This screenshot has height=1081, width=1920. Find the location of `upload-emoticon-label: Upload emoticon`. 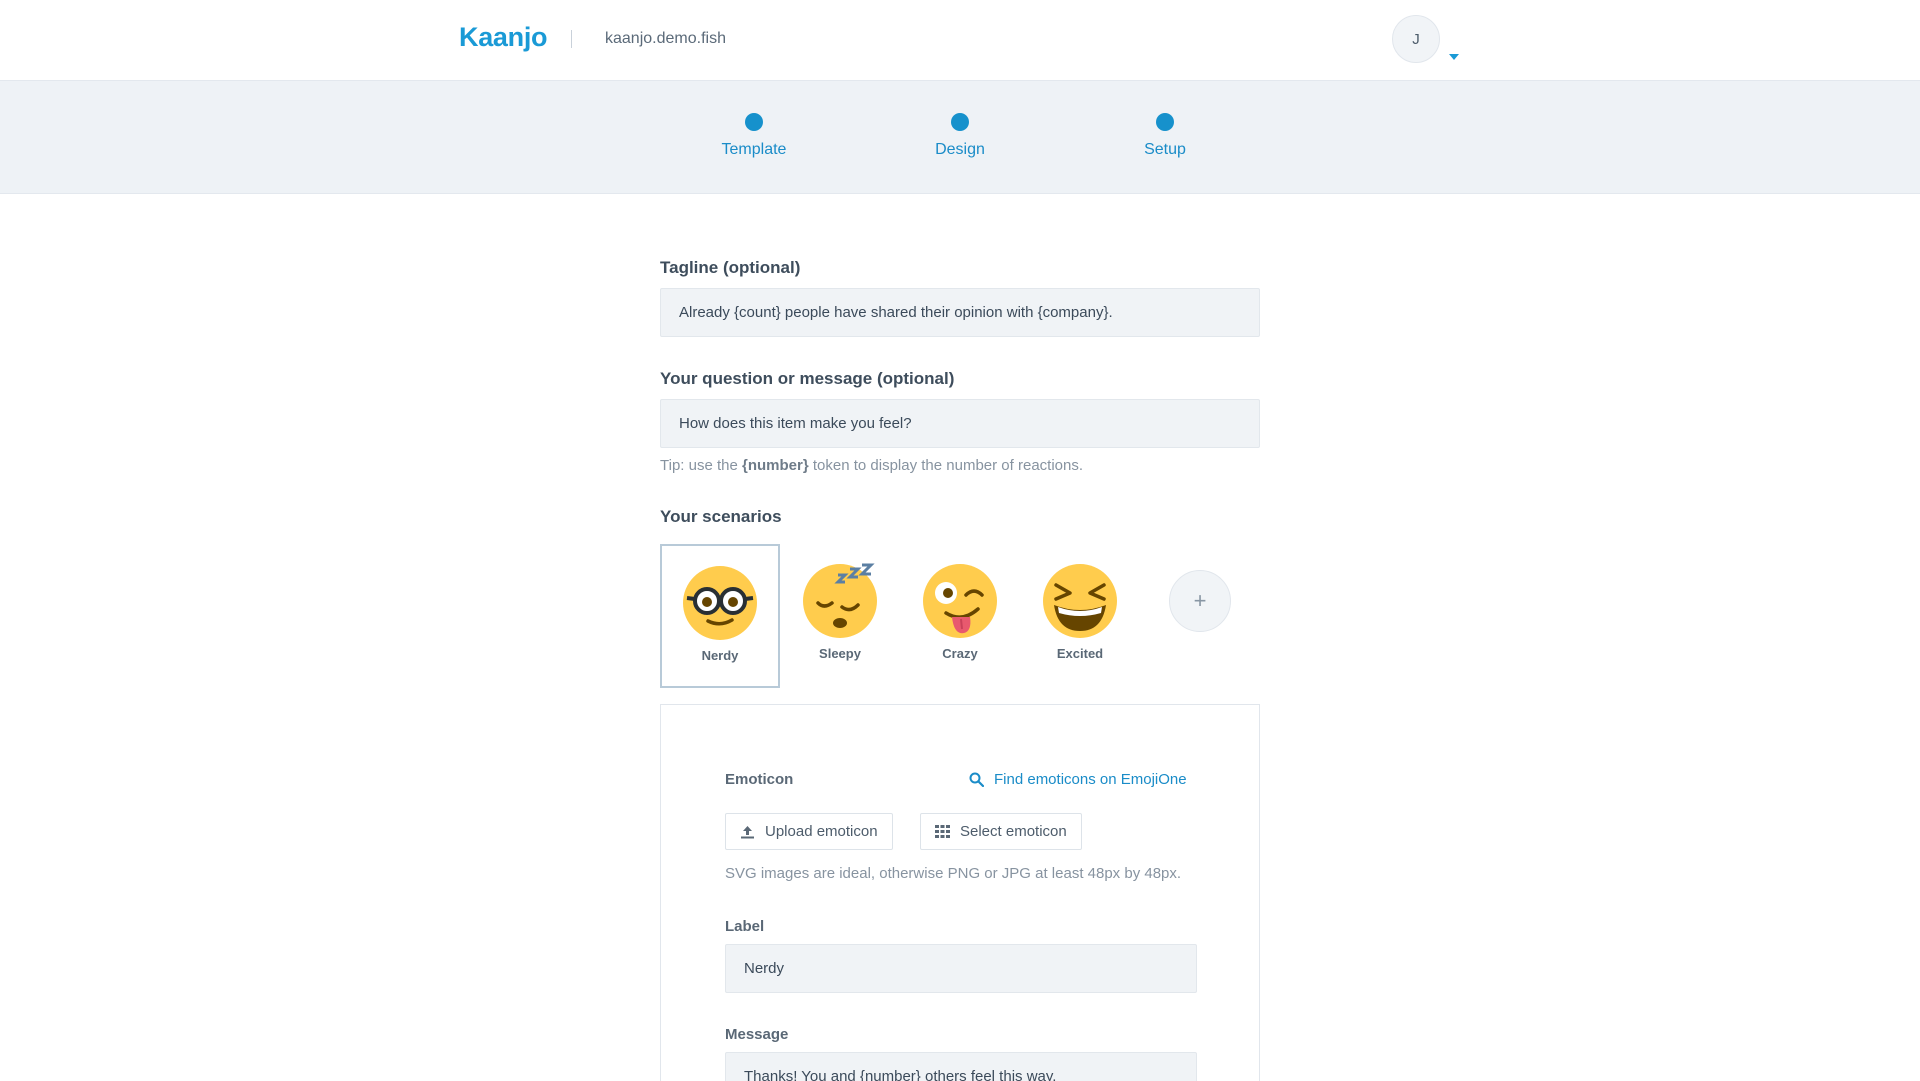

upload-emoticon-label: Upload emoticon is located at coordinates (821, 831).